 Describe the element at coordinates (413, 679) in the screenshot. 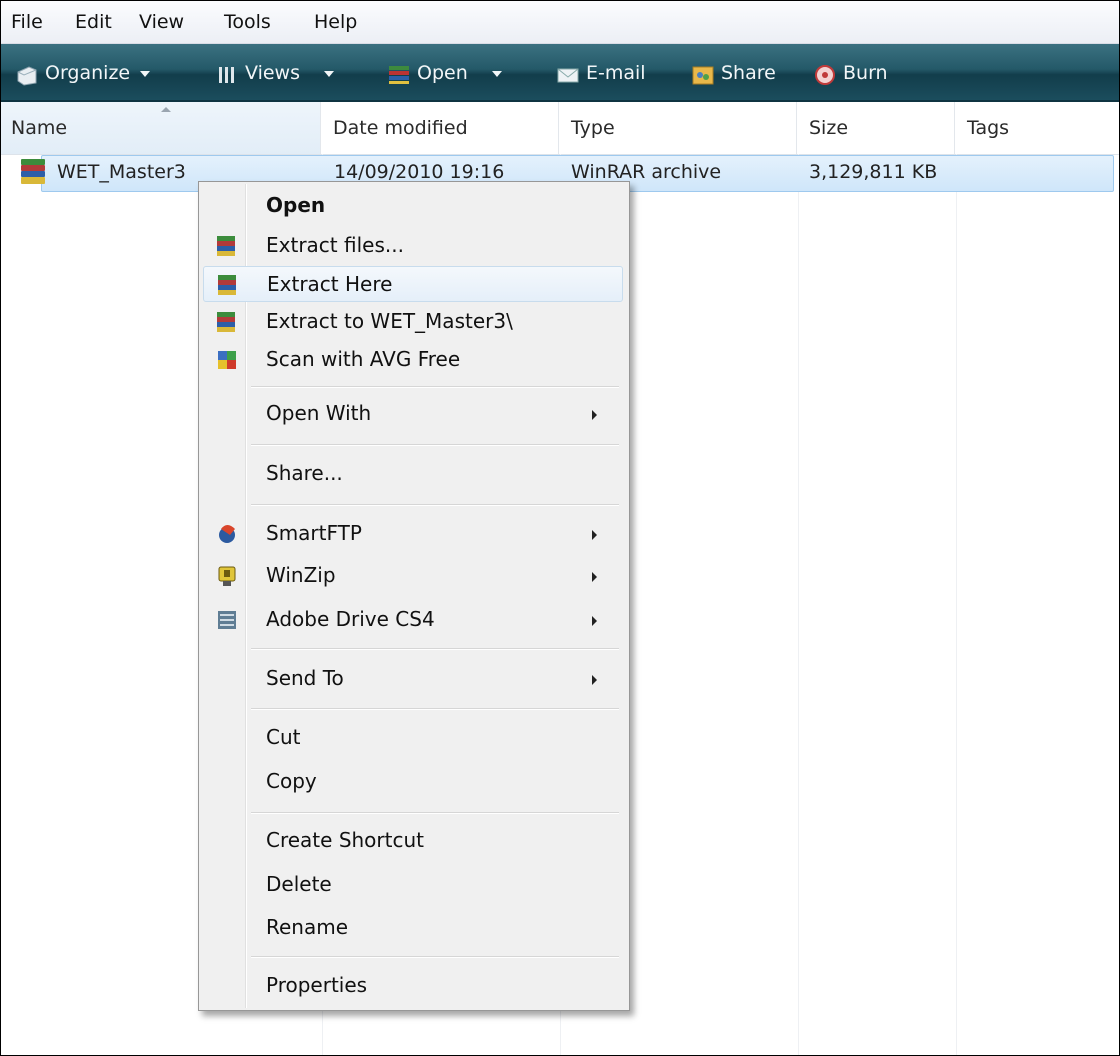

I see `menu-item-send-to: Send To` at that location.